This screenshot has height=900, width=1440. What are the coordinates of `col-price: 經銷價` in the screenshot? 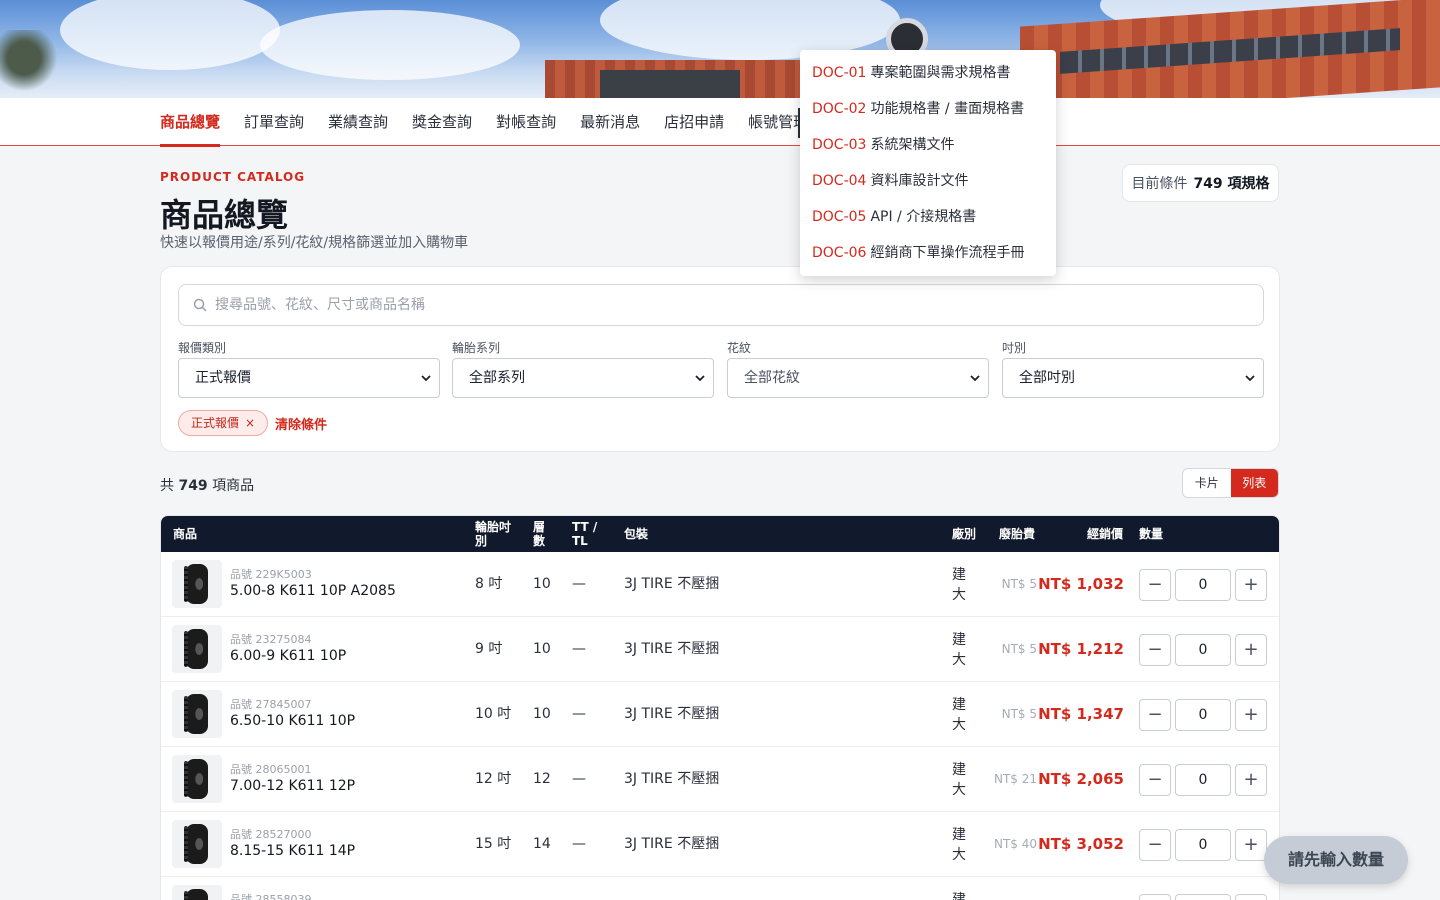 It's located at (1105, 534).